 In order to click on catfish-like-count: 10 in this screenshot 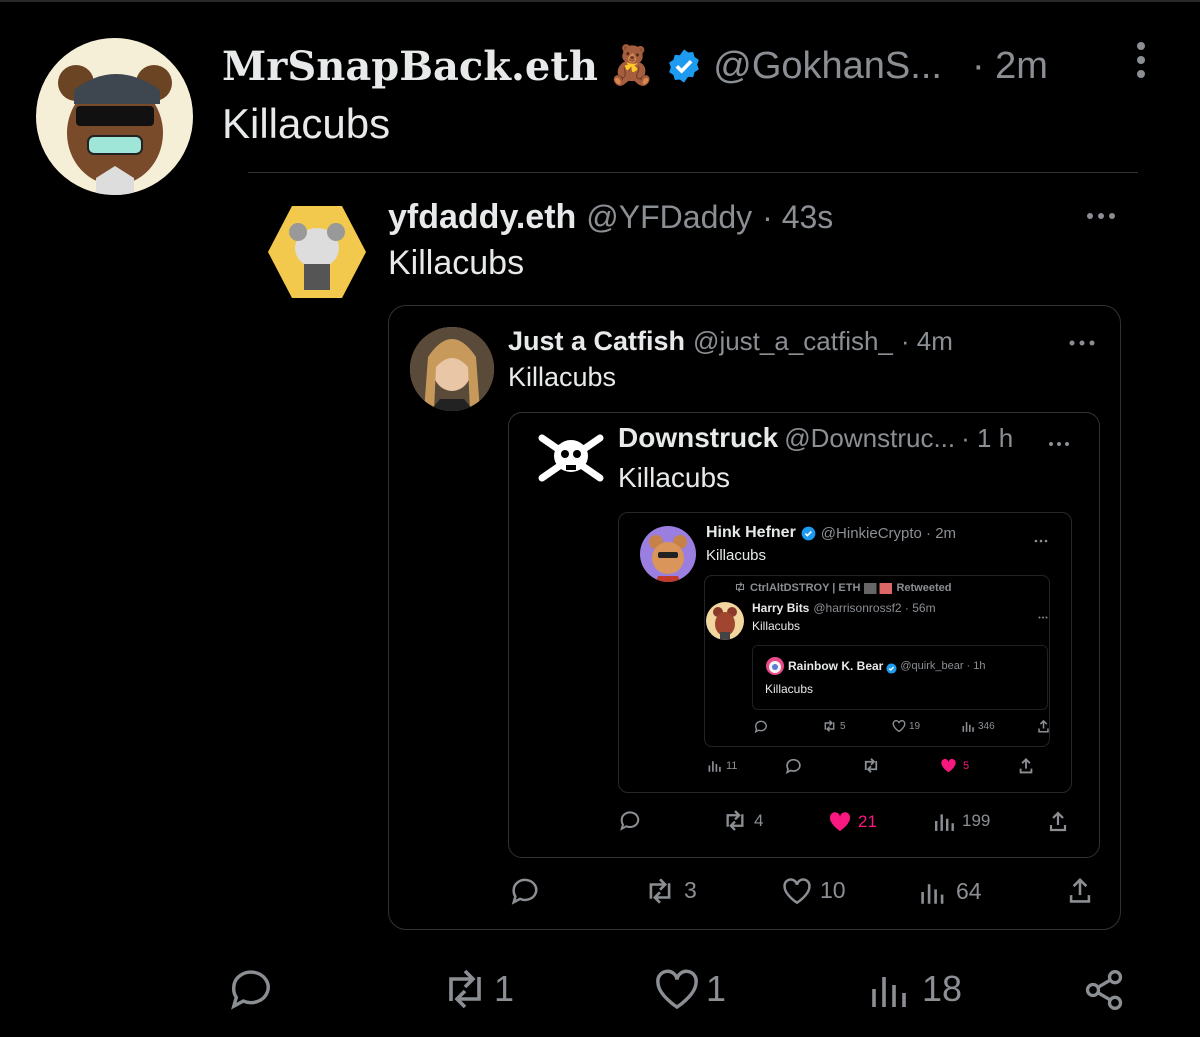, I will do `click(833, 890)`.